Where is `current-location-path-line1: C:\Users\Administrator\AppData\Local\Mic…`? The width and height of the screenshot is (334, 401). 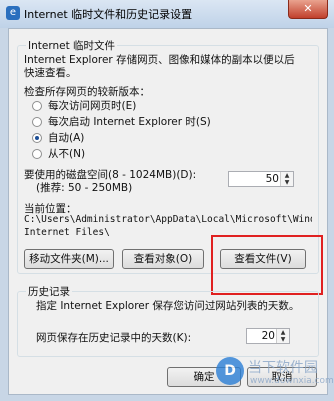 current-location-path-line1: C:\Users\Administrator\AppData\Local\Mic… is located at coordinates (168, 219).